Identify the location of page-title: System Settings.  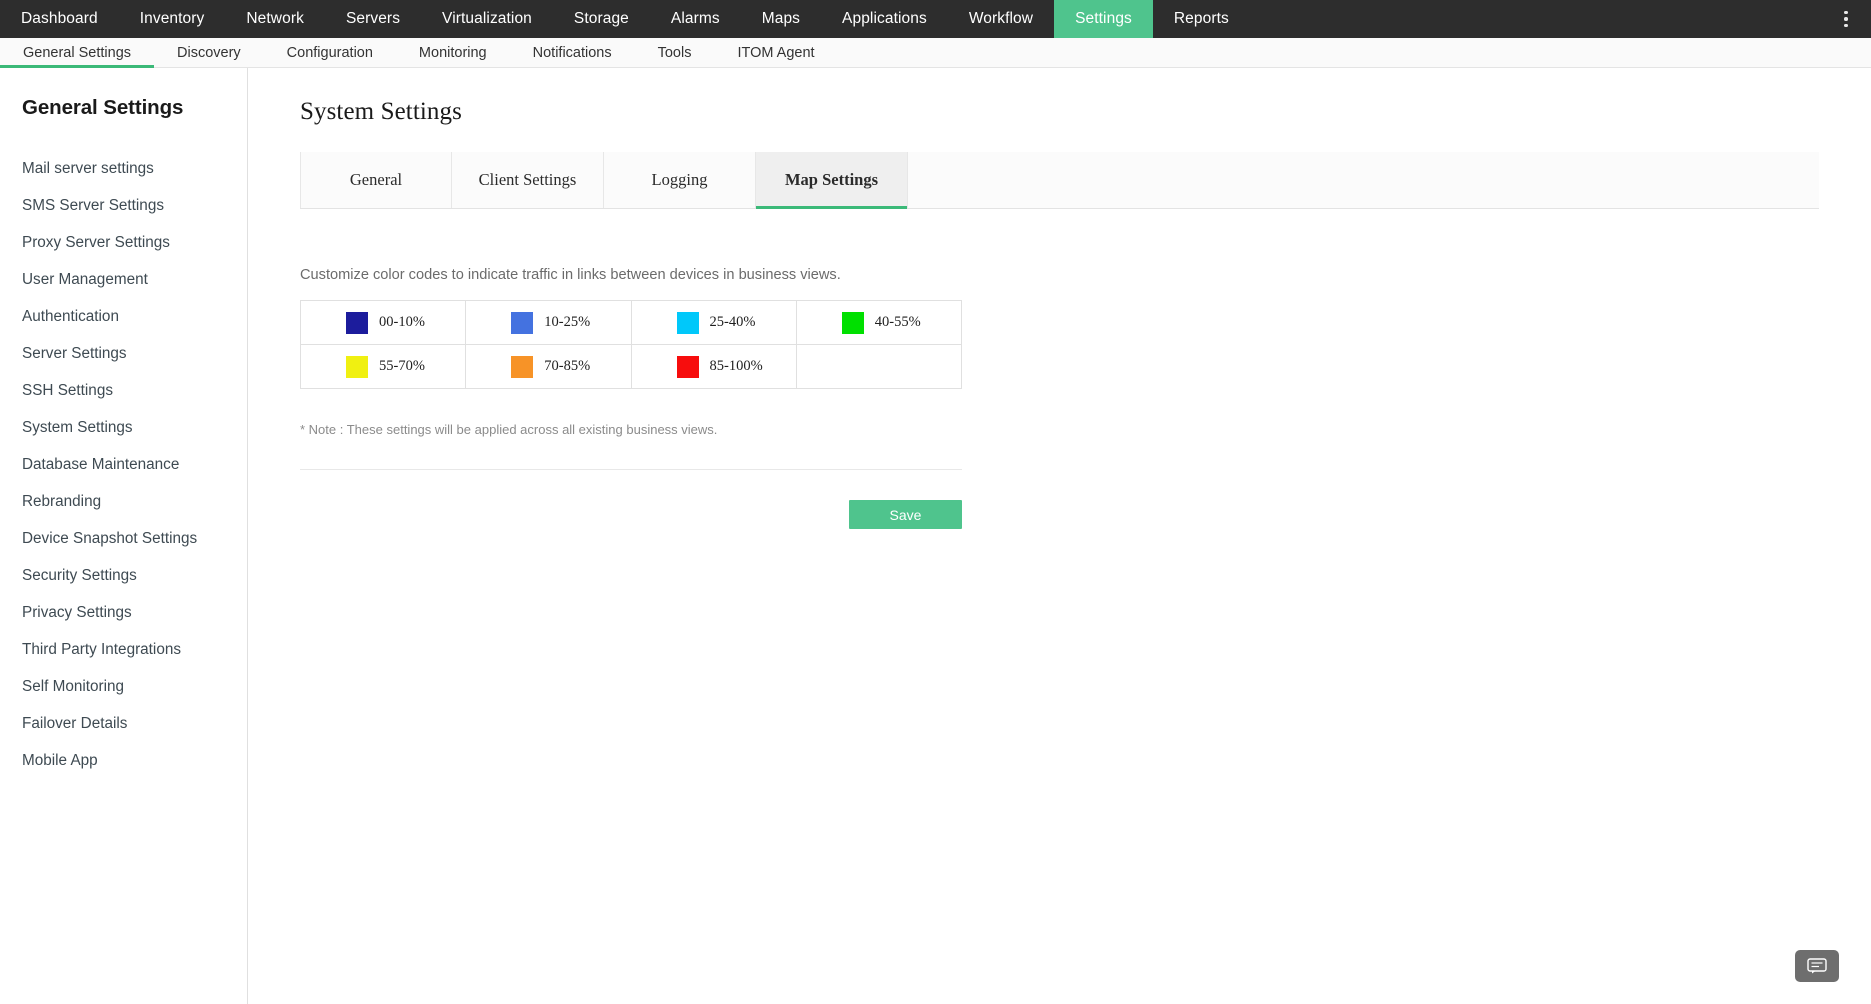
(381, 111).